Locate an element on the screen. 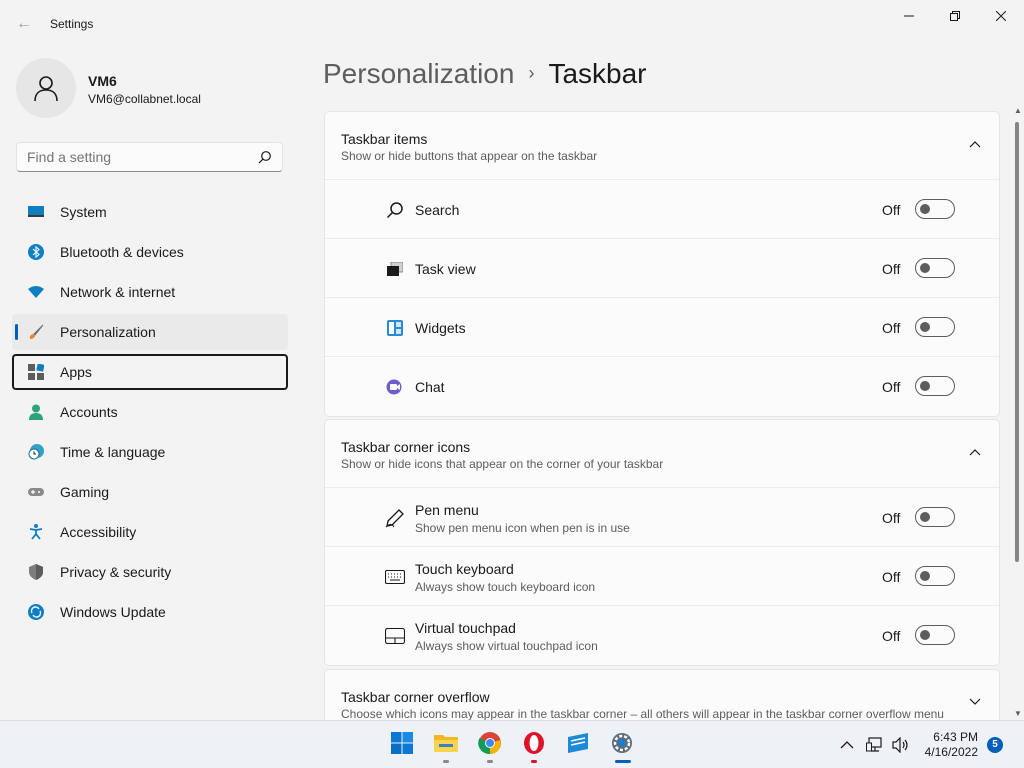 The width and height of the screenshot is (1024, 768). minimize-icon is located at coordinates (909, 16).